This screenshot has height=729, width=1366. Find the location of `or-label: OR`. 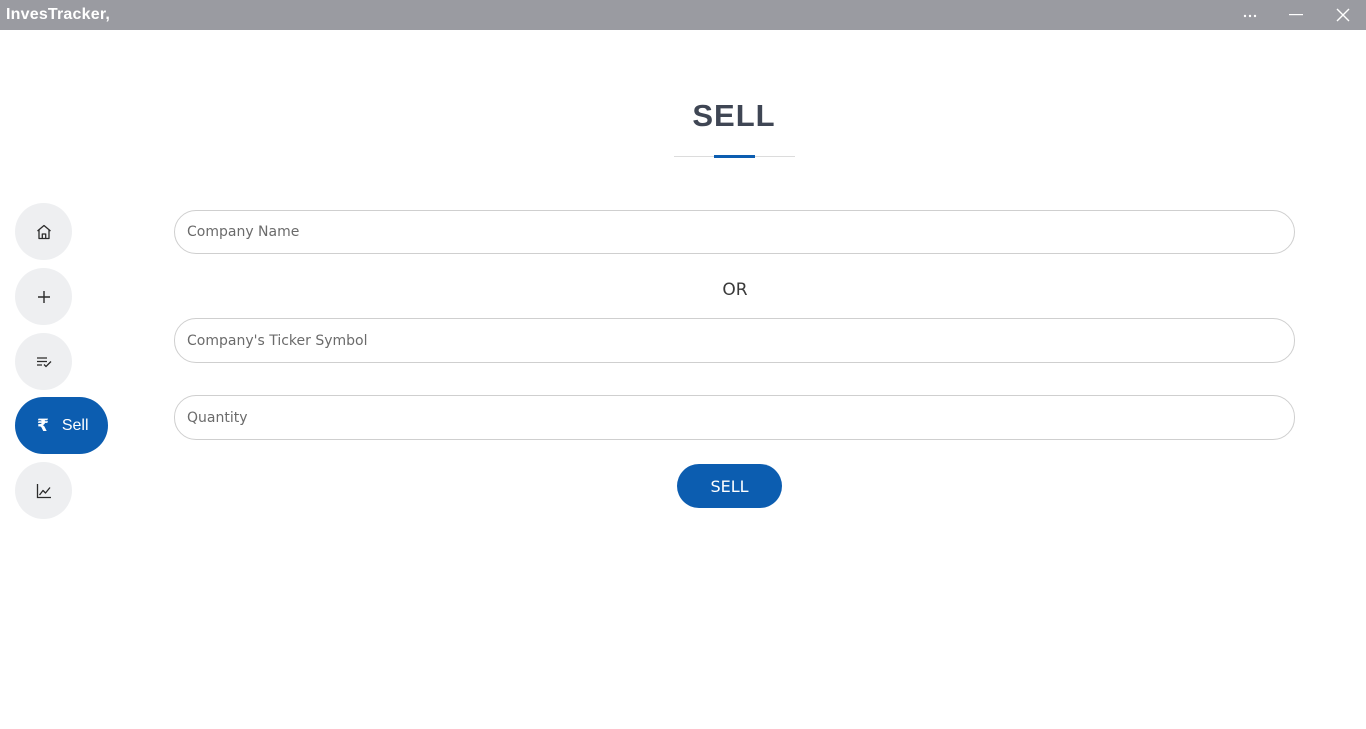

or-label: OR is located at coordinates (735, 290).